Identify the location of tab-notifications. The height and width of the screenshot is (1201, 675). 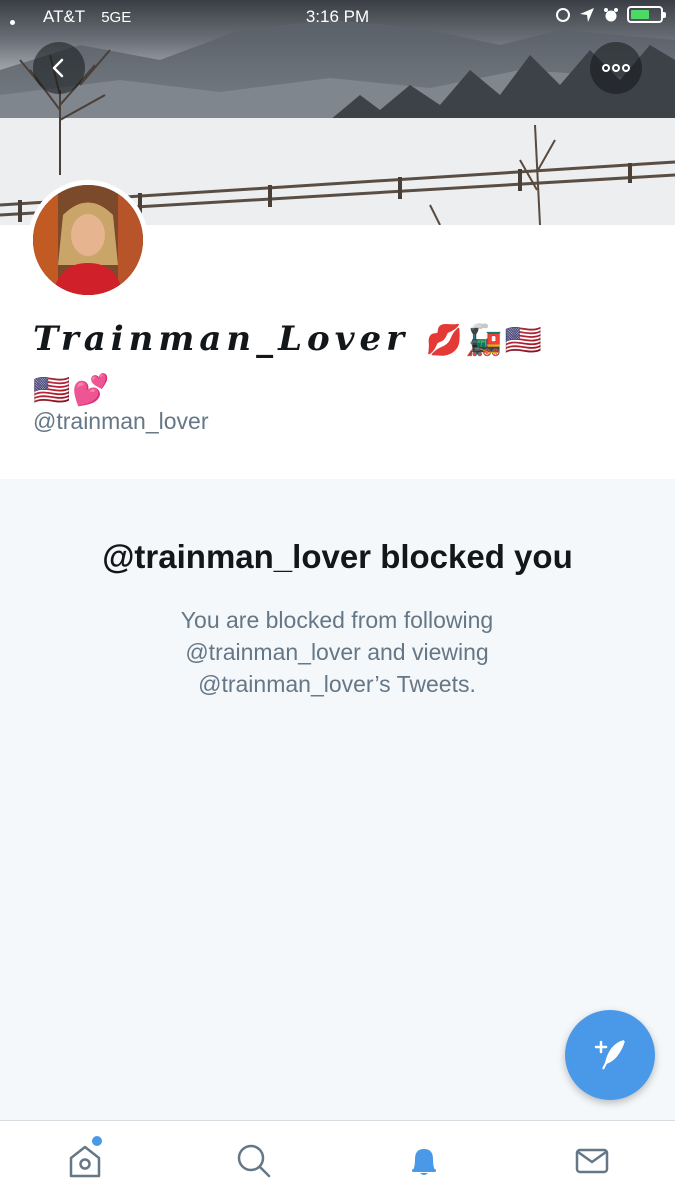
(424, 1161).